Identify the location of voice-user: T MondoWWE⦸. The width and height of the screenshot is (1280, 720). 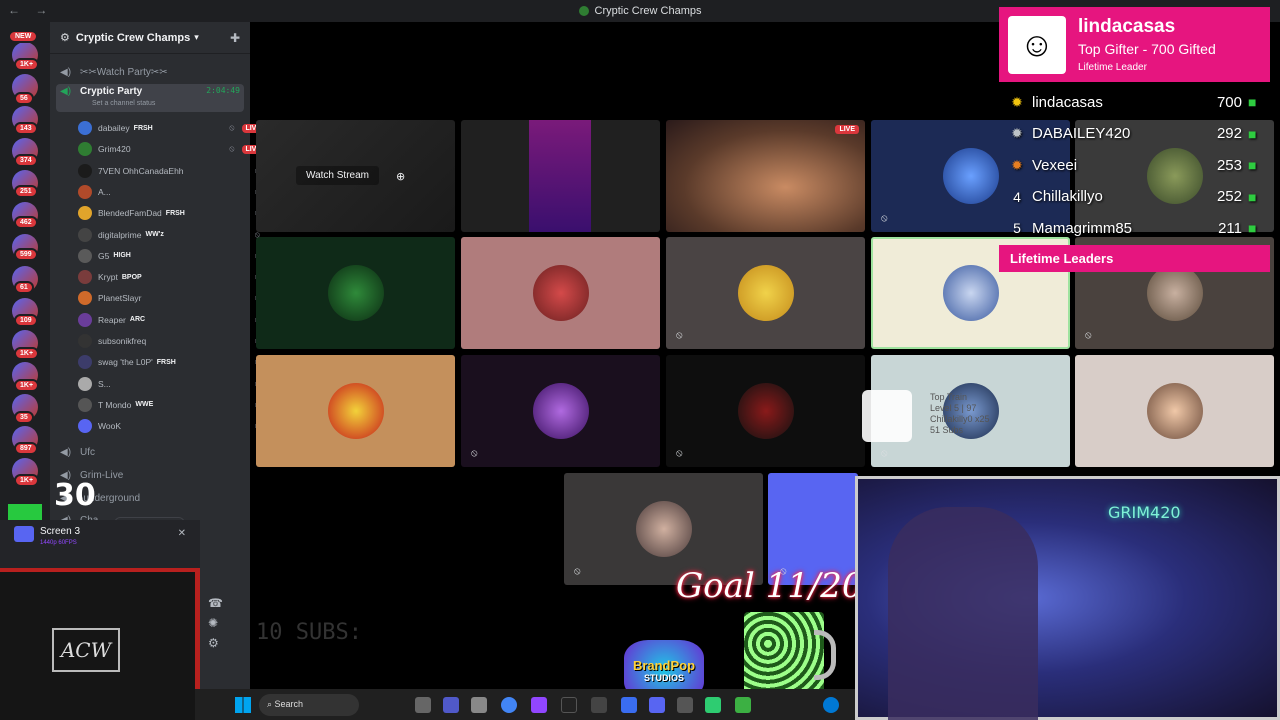
(171, 405).